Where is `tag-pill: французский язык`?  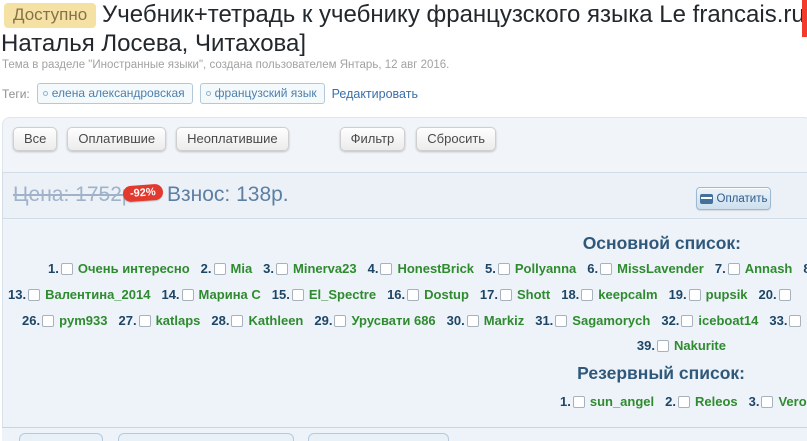
tag-pill: французский язык is located at coordinates (262, 93).